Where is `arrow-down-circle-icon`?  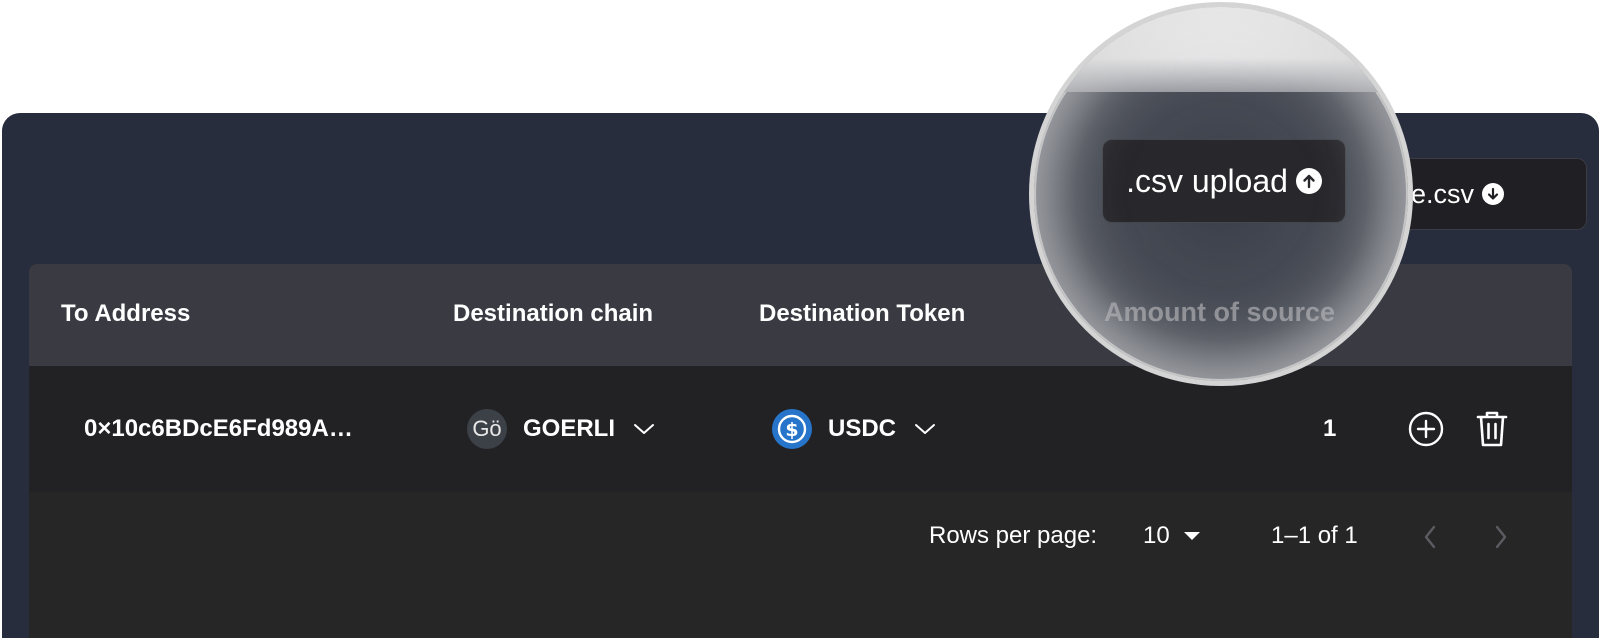
arrow-down-circle-icon is located at coordinates (1493, 194).